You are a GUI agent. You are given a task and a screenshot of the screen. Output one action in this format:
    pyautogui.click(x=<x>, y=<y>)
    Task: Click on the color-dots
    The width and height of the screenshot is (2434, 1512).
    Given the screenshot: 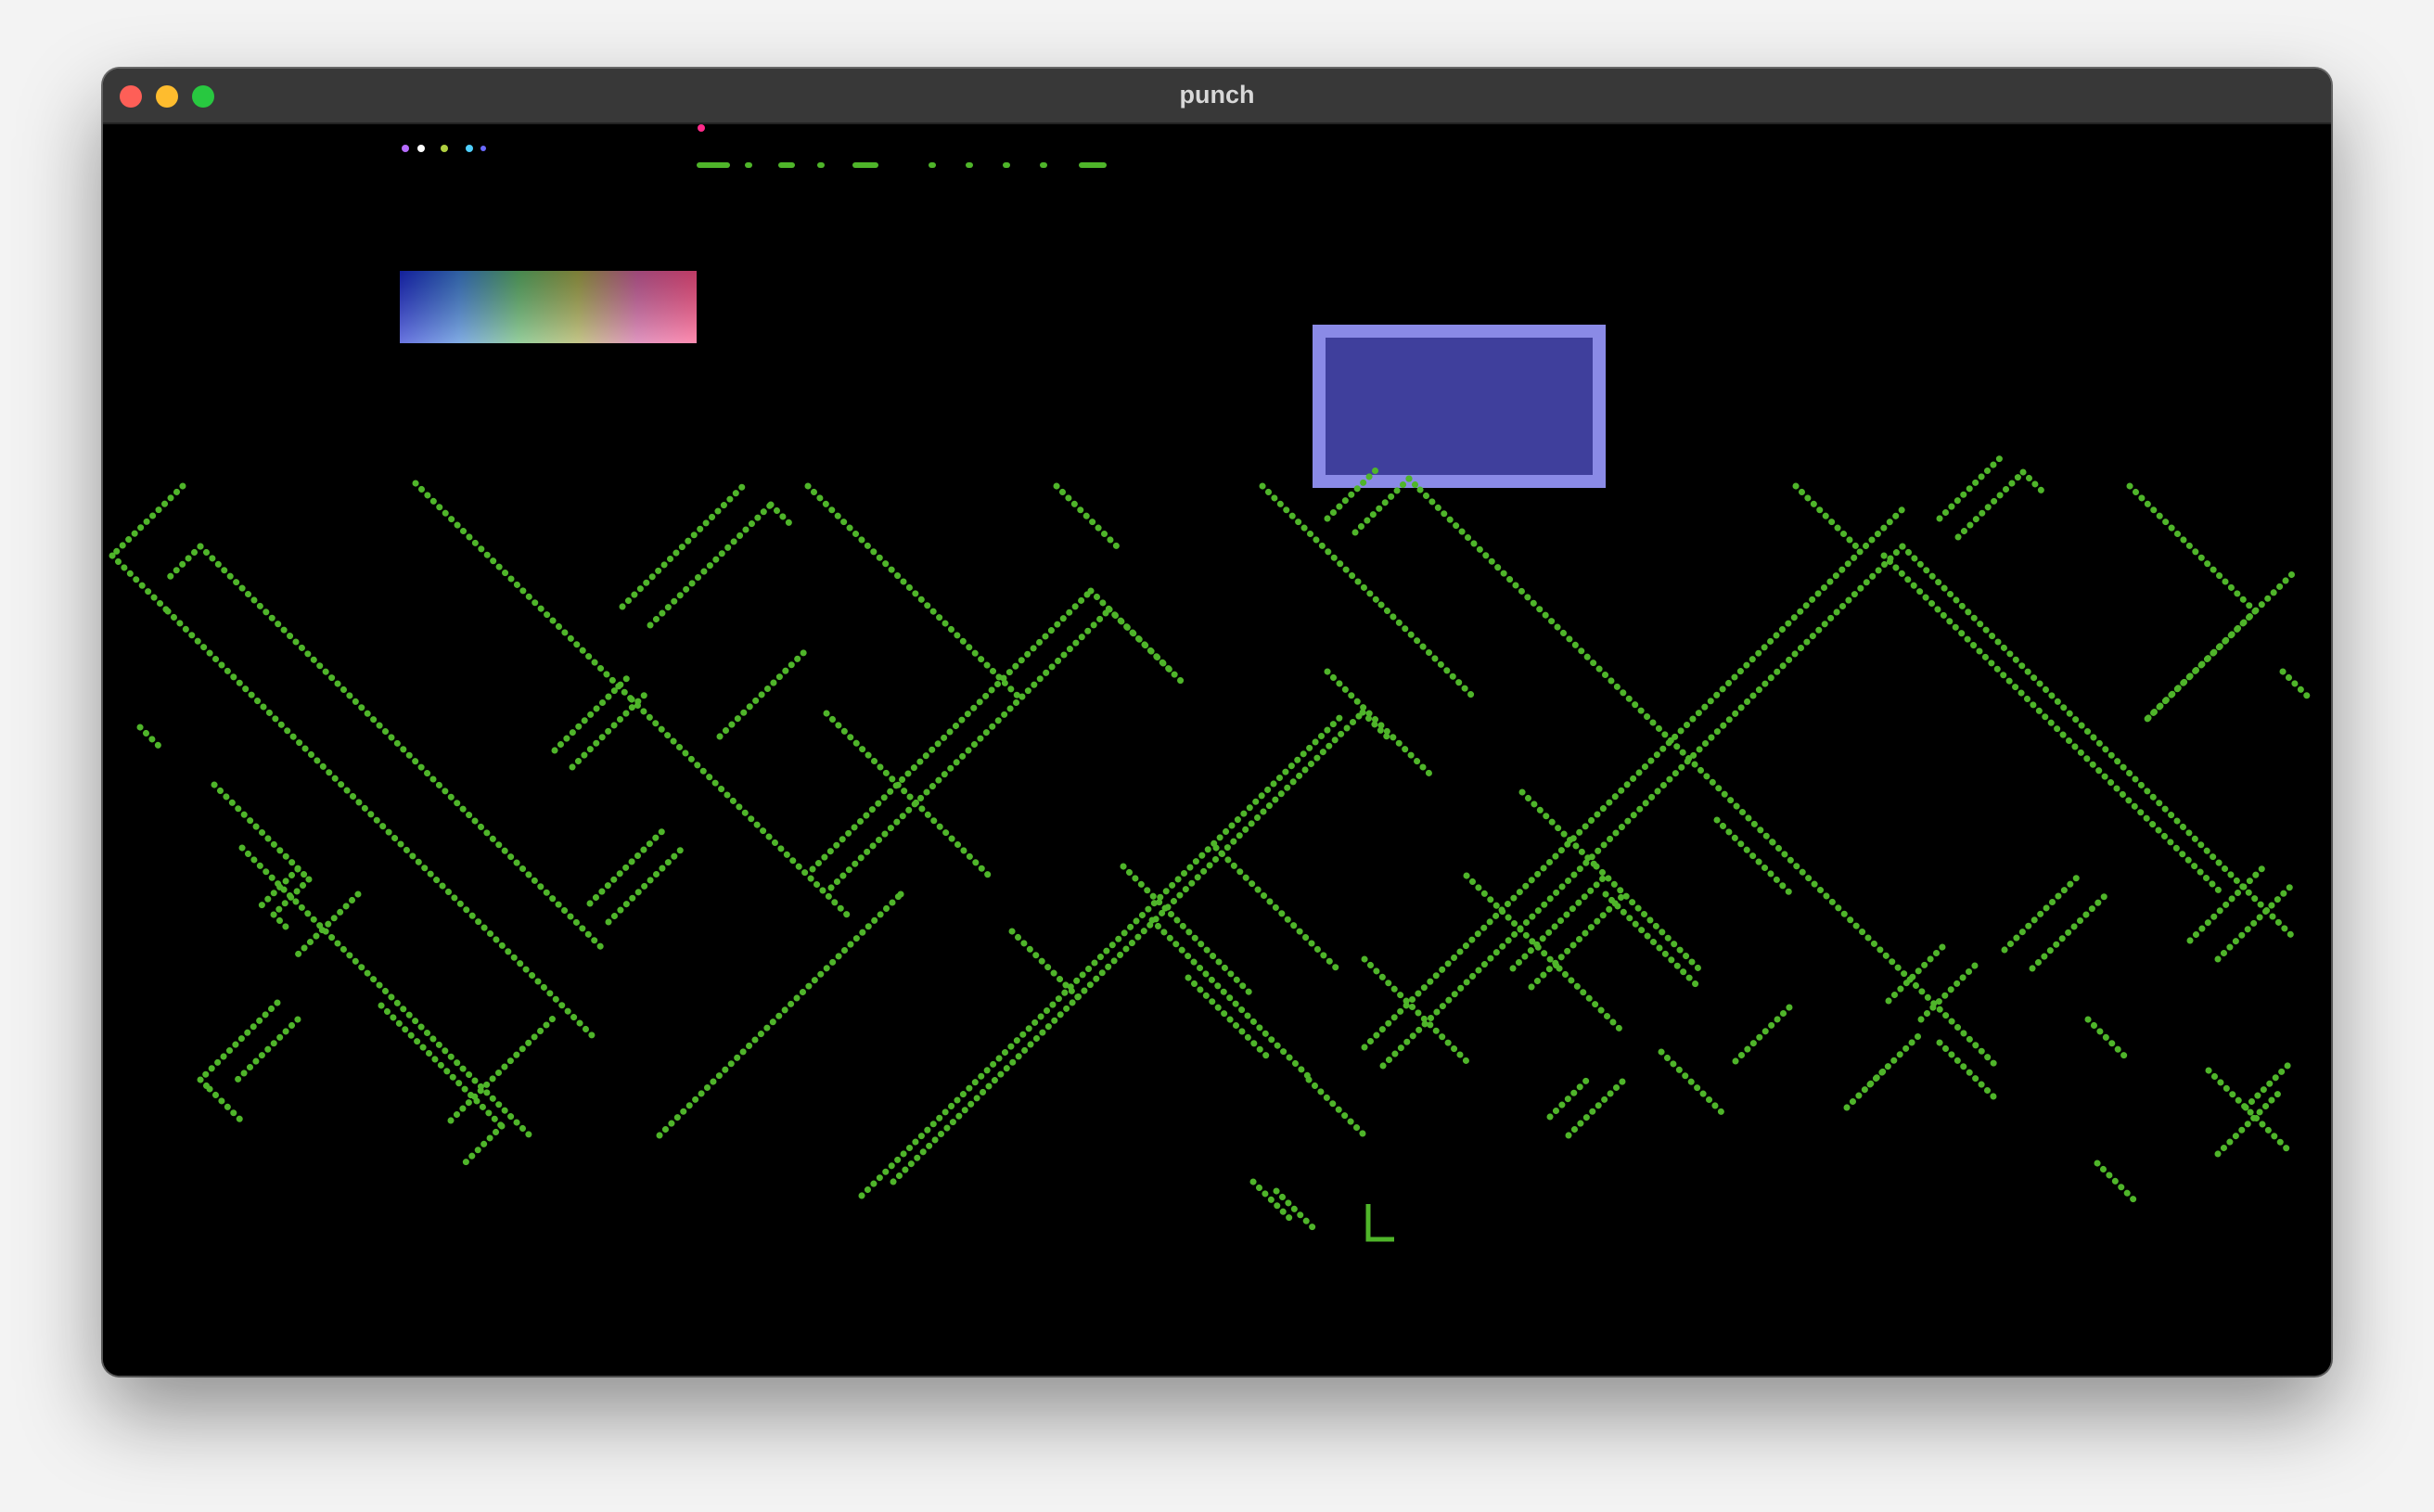 What is the action you would take?
    pyautogui.click(x=444, y=148)
    